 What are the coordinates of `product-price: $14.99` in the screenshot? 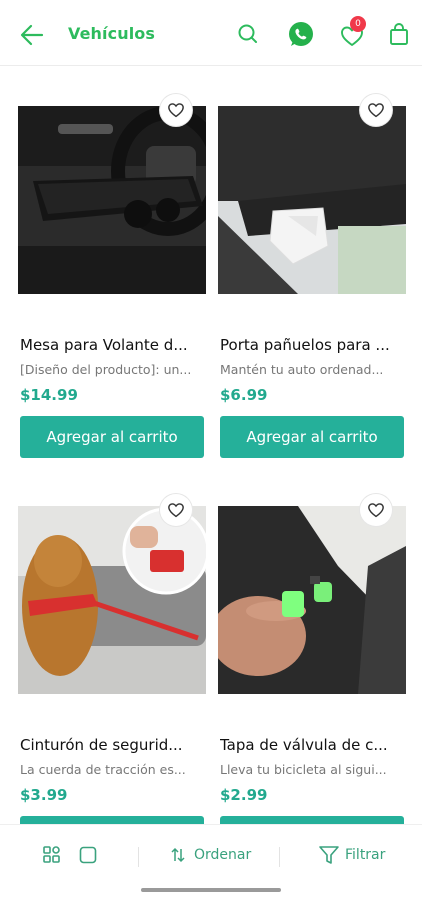 It's located at (49, 395).